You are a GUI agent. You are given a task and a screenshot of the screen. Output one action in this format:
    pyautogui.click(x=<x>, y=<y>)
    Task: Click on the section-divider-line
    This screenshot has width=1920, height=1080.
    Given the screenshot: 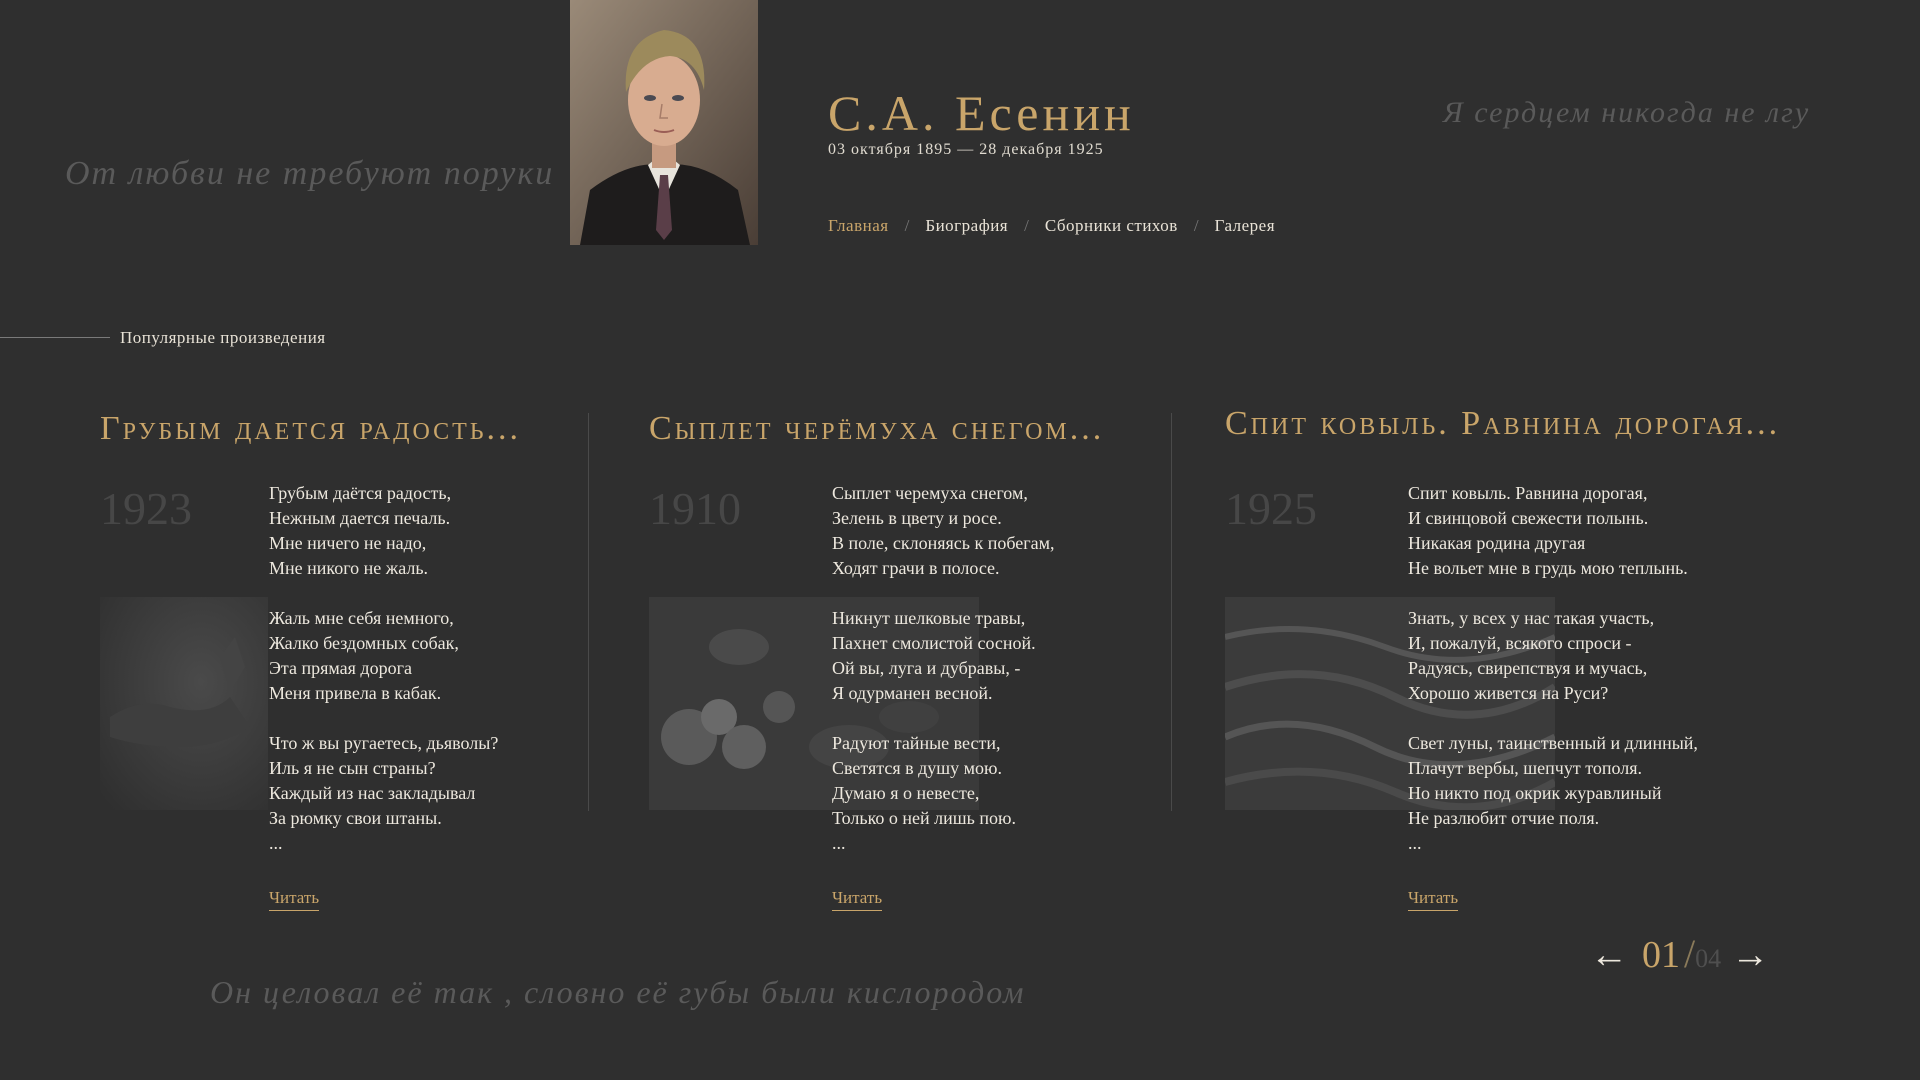 What is the action you would take?
    pyautogui.click(x=55, y=337)
    